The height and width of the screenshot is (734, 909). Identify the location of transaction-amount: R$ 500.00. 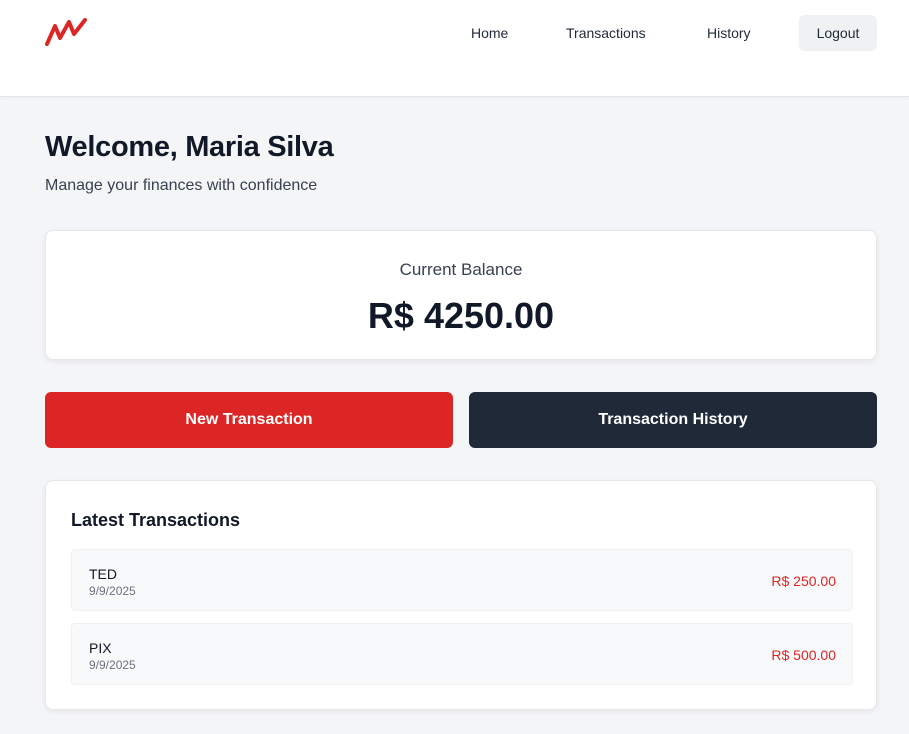
(803, 655).